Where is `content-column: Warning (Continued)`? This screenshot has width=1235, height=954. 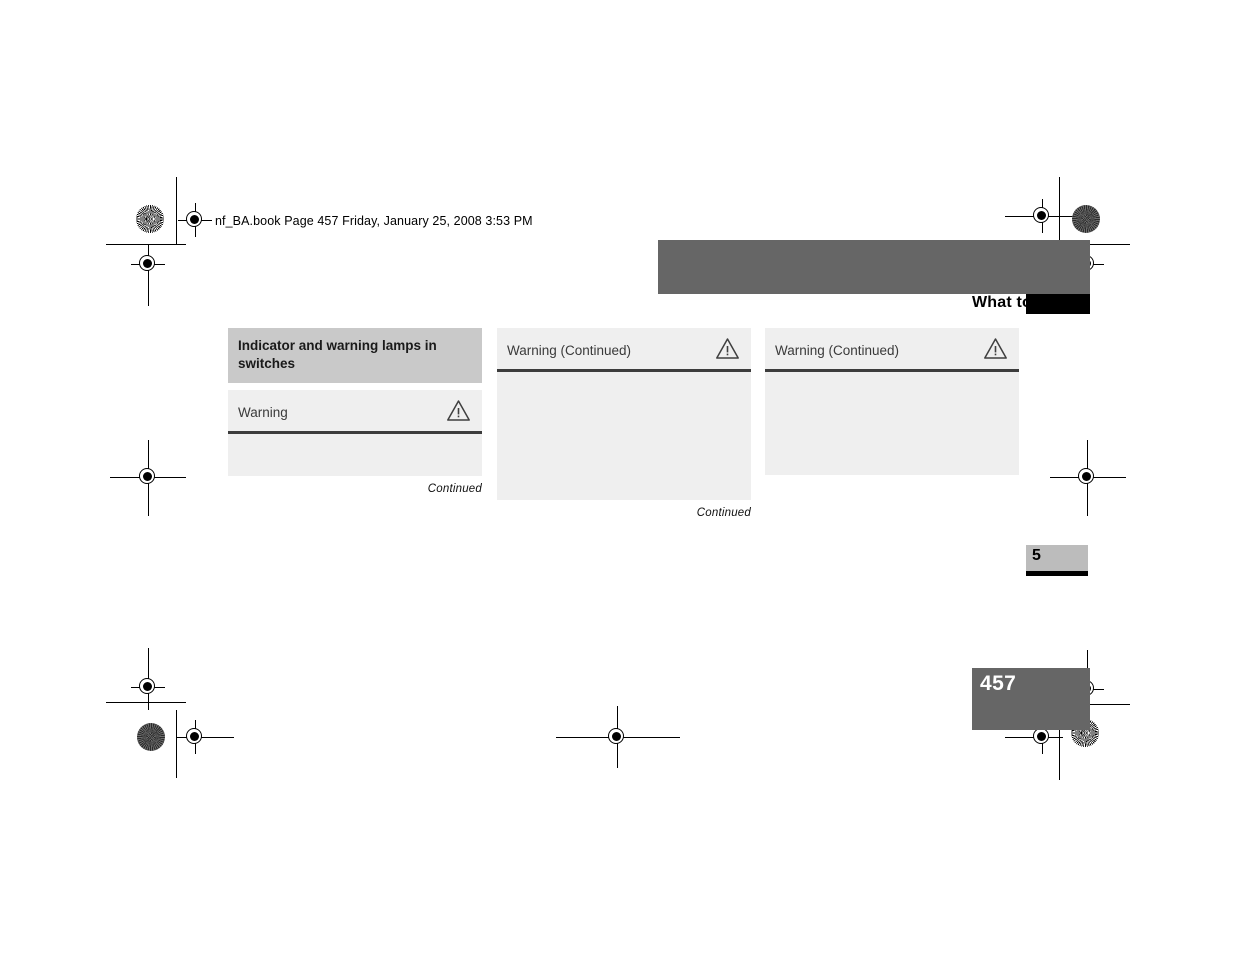
content-column: Warning (Continued) is located at coordinates (892, 401).